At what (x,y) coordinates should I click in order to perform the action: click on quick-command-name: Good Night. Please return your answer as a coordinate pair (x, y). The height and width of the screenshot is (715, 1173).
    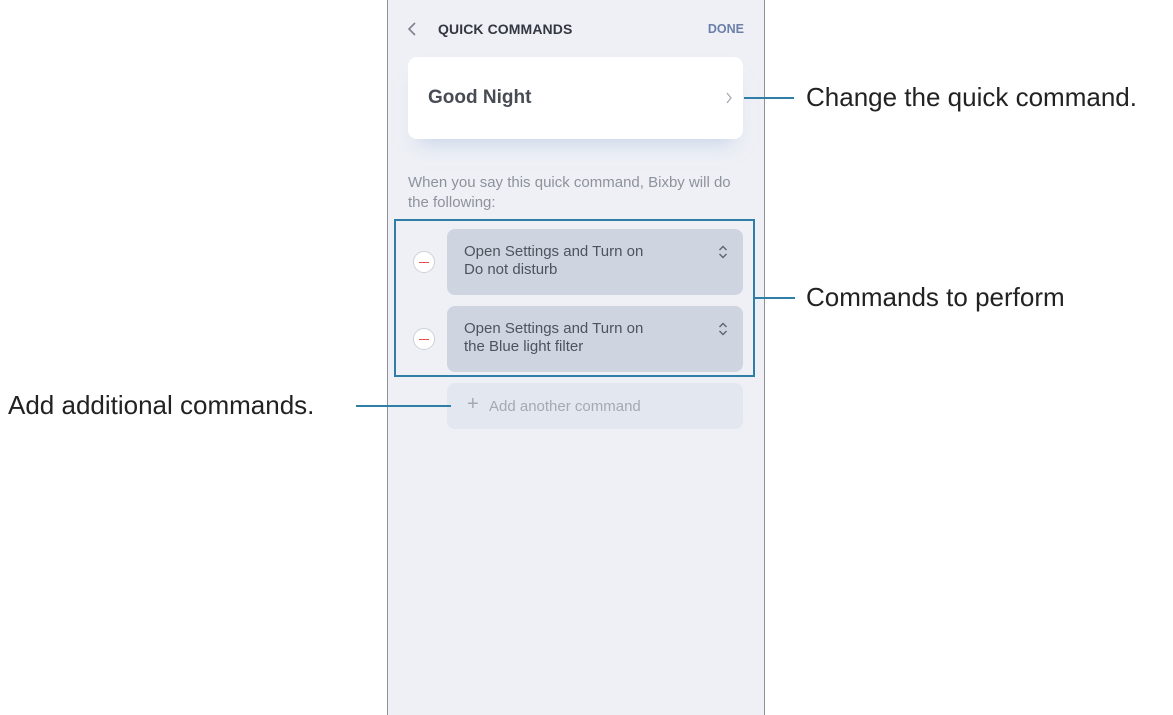
    Looking at the image, I should click on (480, 97).